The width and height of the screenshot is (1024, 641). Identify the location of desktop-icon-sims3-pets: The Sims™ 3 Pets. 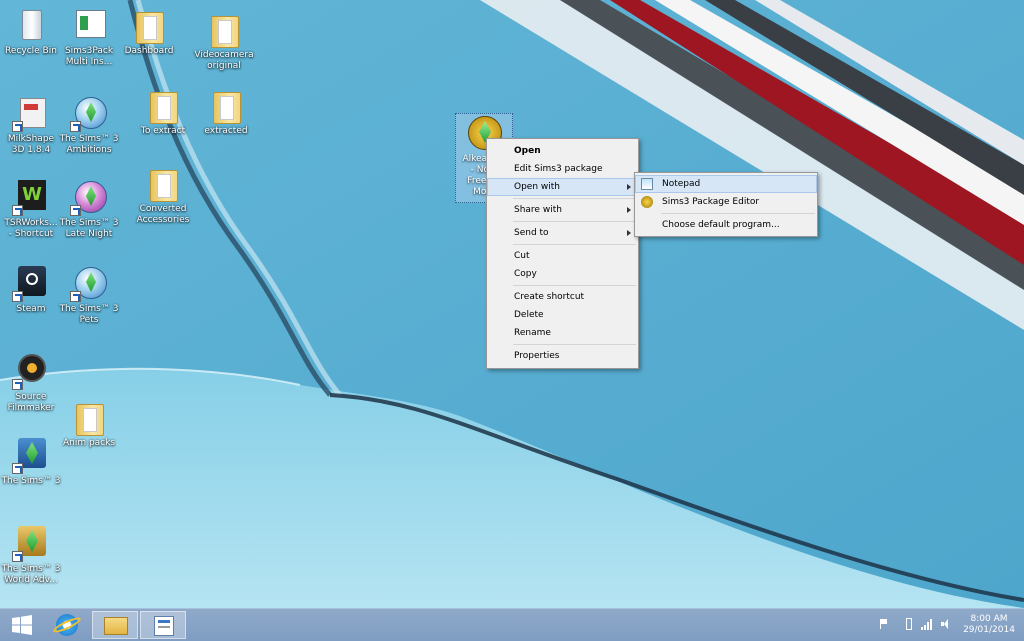
(89, 295).